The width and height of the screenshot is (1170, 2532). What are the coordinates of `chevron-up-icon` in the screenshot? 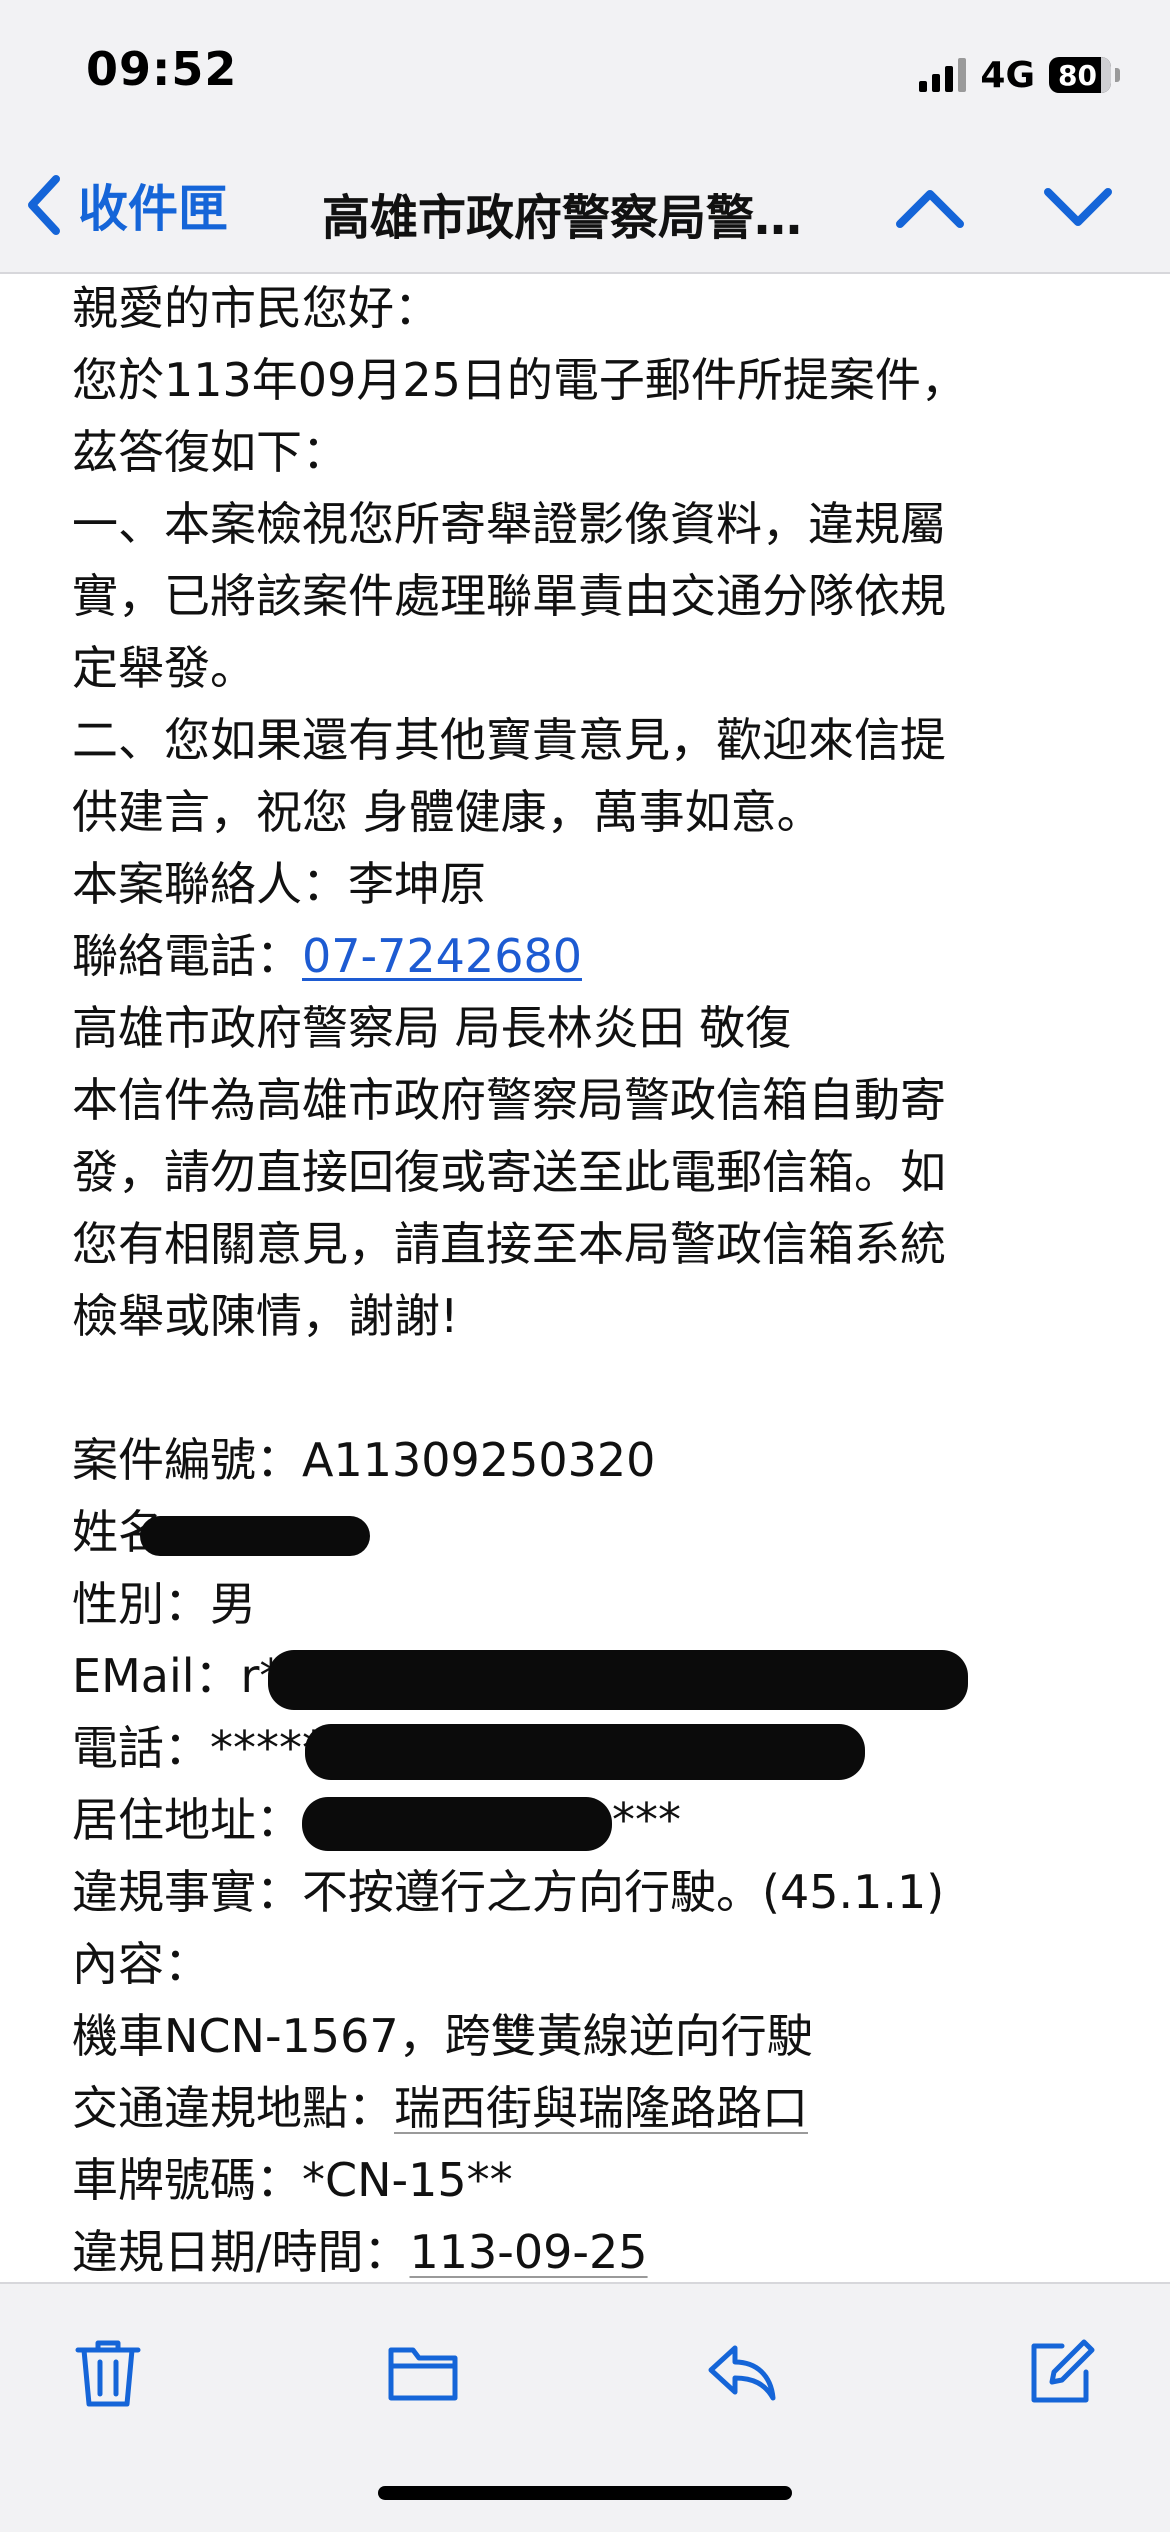 It's located at (930, 209).